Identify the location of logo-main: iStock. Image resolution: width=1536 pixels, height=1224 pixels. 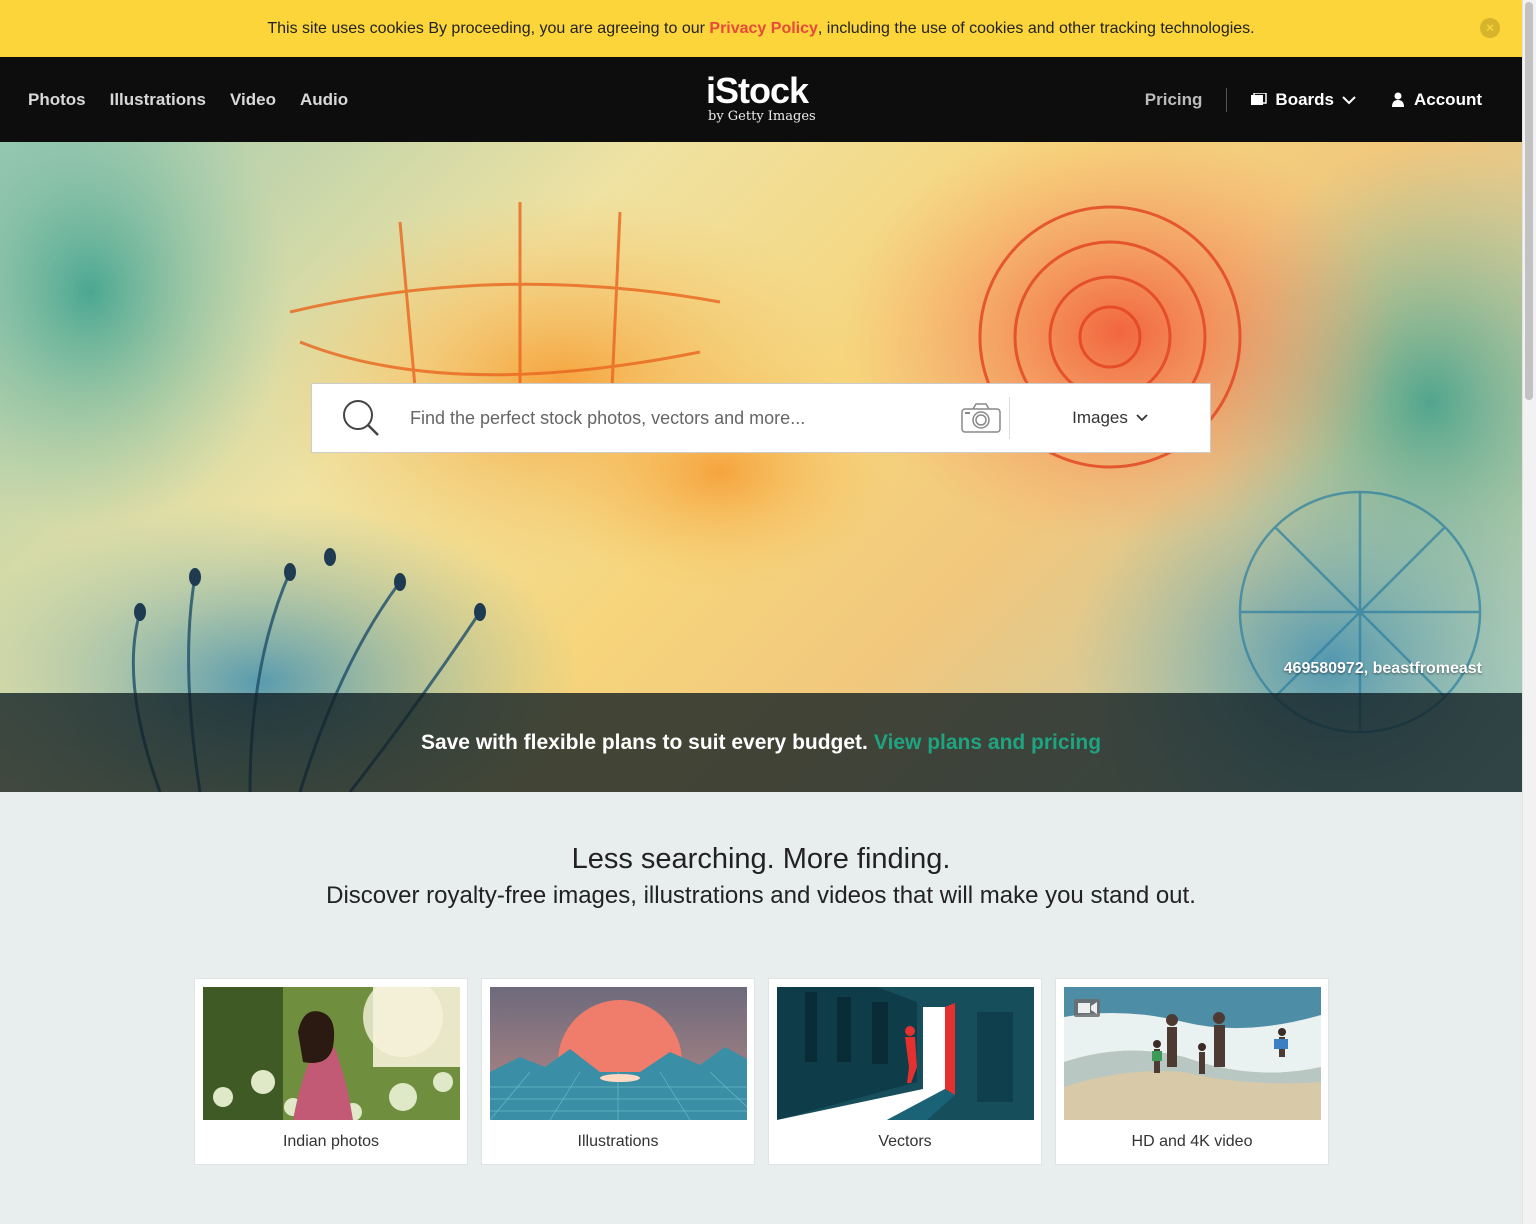
(757, 90).